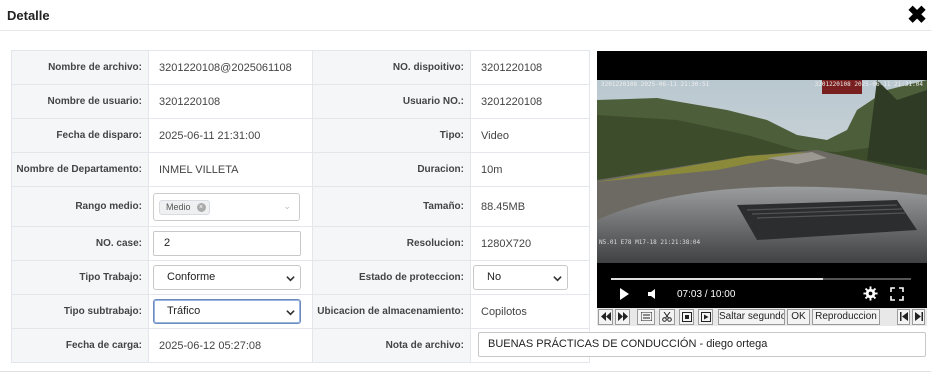 This screenshot has height=379, width=931. Describe the element at coordinates (227, 277) in the screenshot. I see `tipo-trabajo-select: Conforme` at that location.